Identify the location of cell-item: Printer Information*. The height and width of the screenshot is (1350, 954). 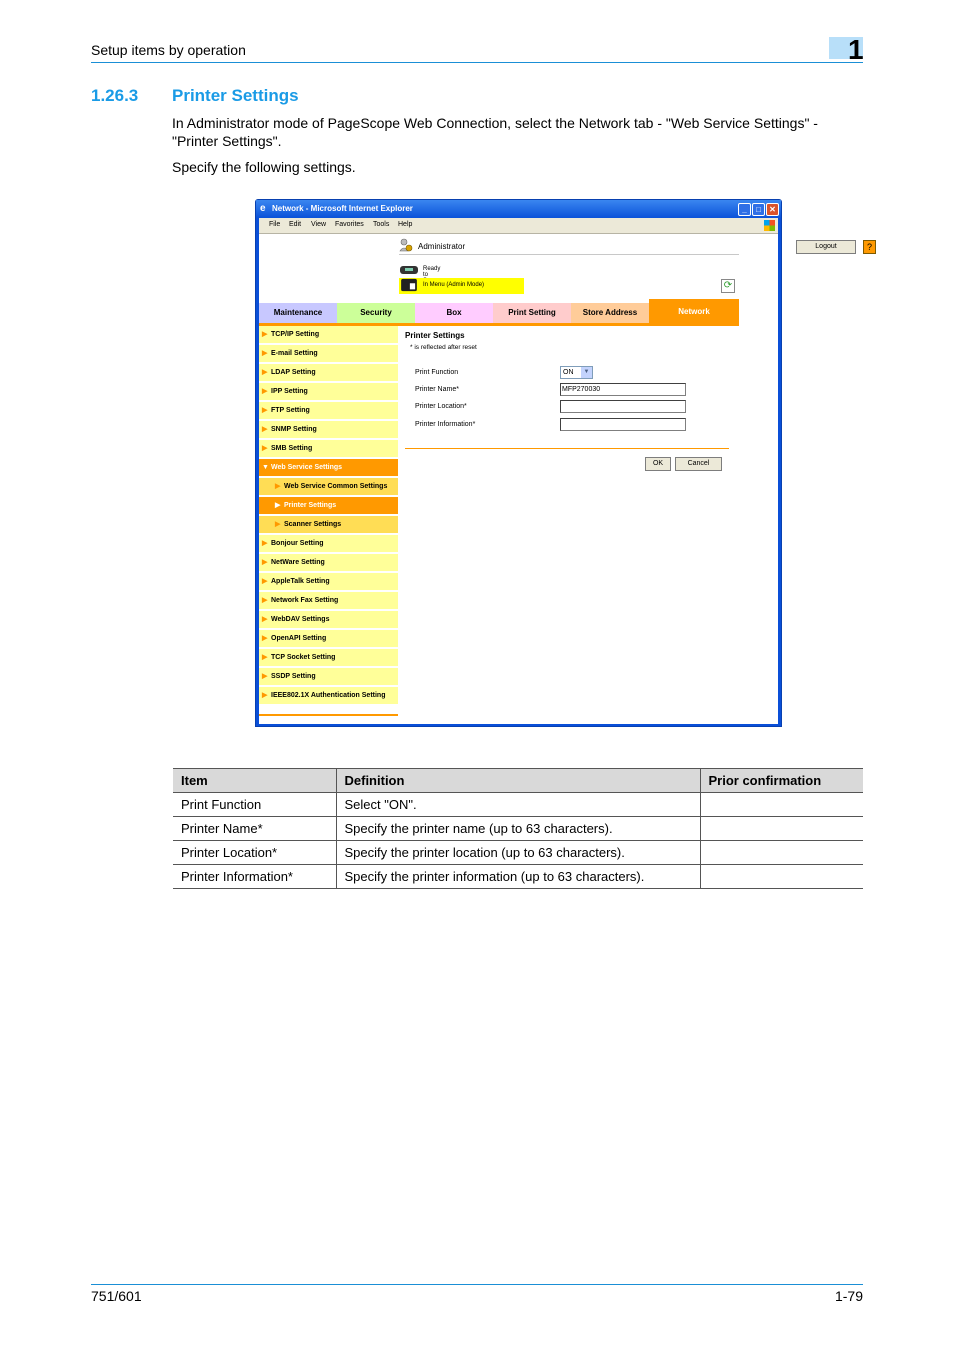
(255, 876).